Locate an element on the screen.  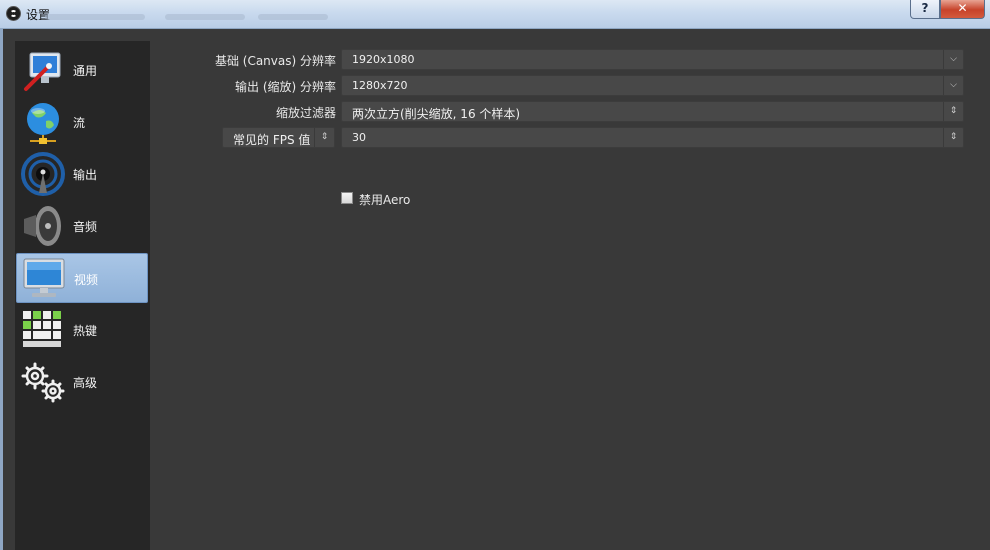
downscale-filter-value: 两次立方(削尖缩放, 16 个样本) is located at coordinates (436, 114).